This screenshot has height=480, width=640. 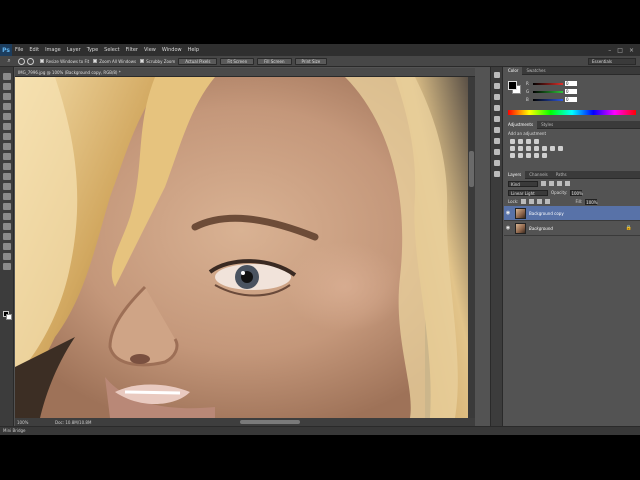 What do you see at coordinates (237, 61) in the screenshot?
I see `fit-screen-button: Fit Screen` at bounding box center [237, 61].